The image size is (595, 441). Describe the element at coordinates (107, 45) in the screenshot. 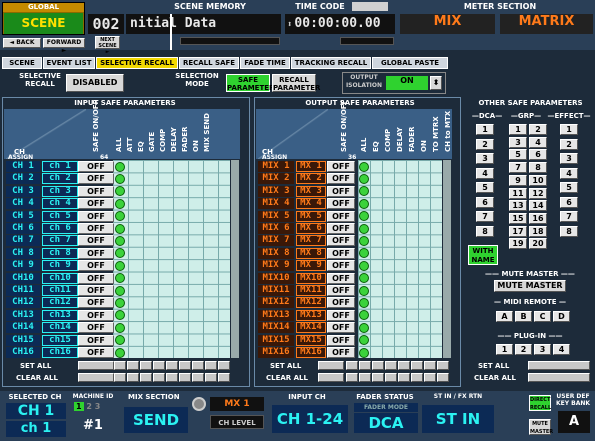

I see `next-scene-button: NEXT SCENE ►` at that location.